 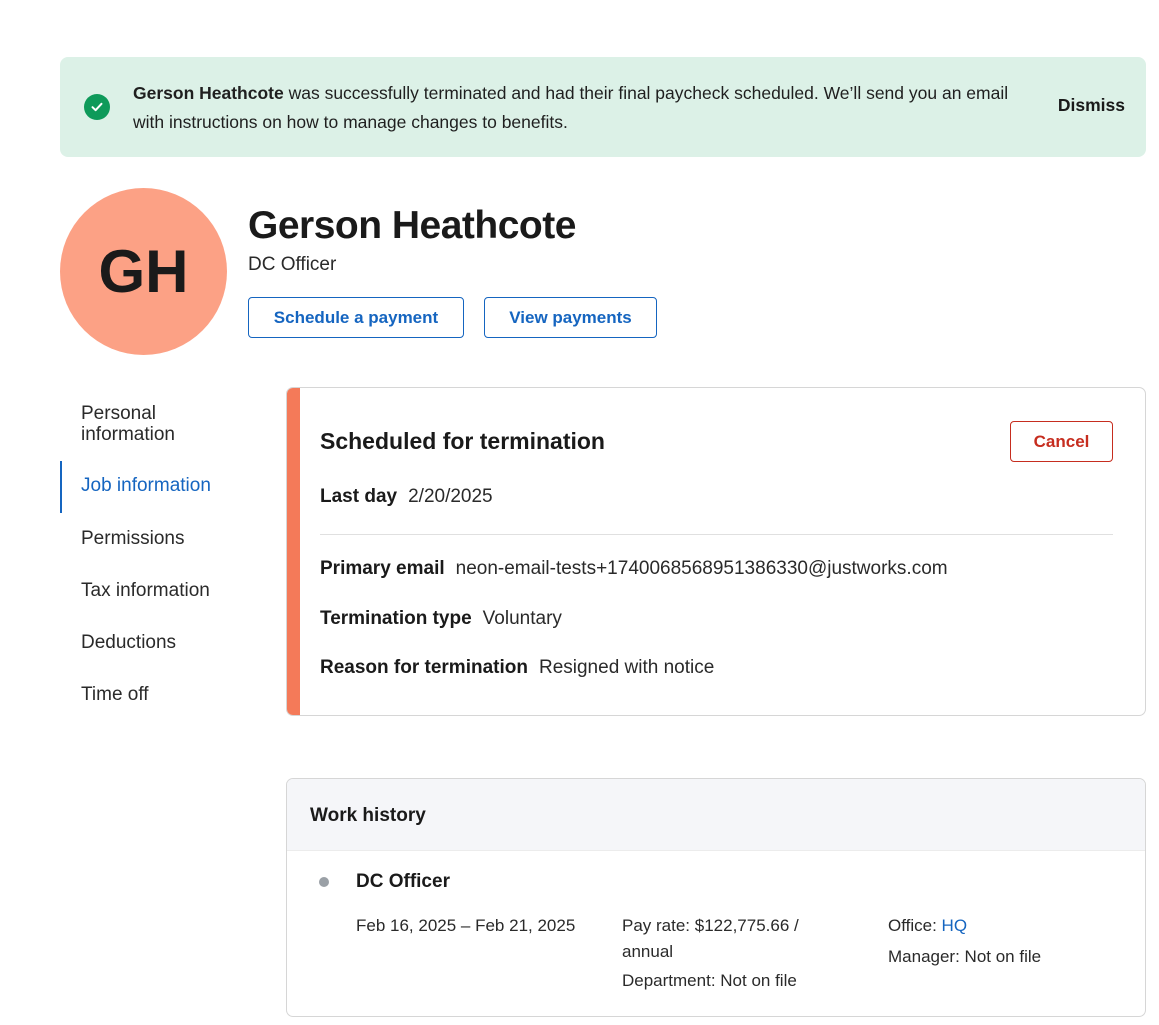 What do you see at coordinates (143, 271) in the screenshot?
I see `avatar: GH` at bounding box center [143, 271].